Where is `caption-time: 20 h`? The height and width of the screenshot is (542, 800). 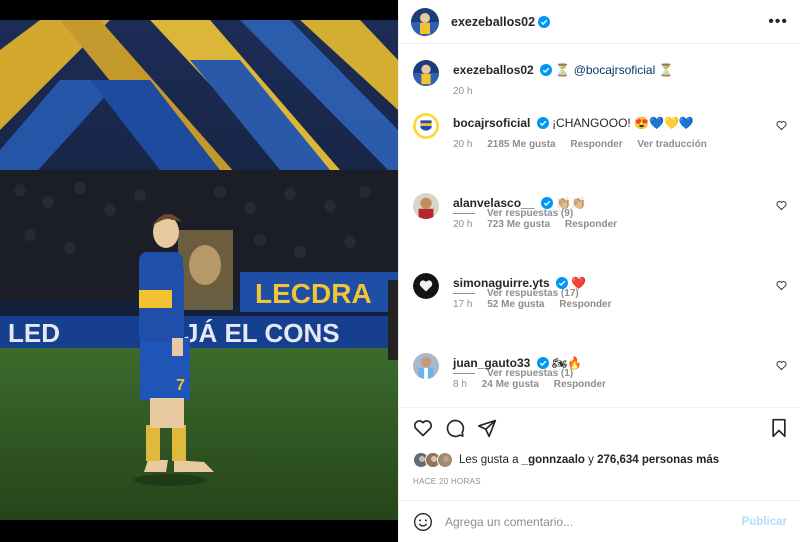
caption-time: 20 h is located at coordinates (463, 91).